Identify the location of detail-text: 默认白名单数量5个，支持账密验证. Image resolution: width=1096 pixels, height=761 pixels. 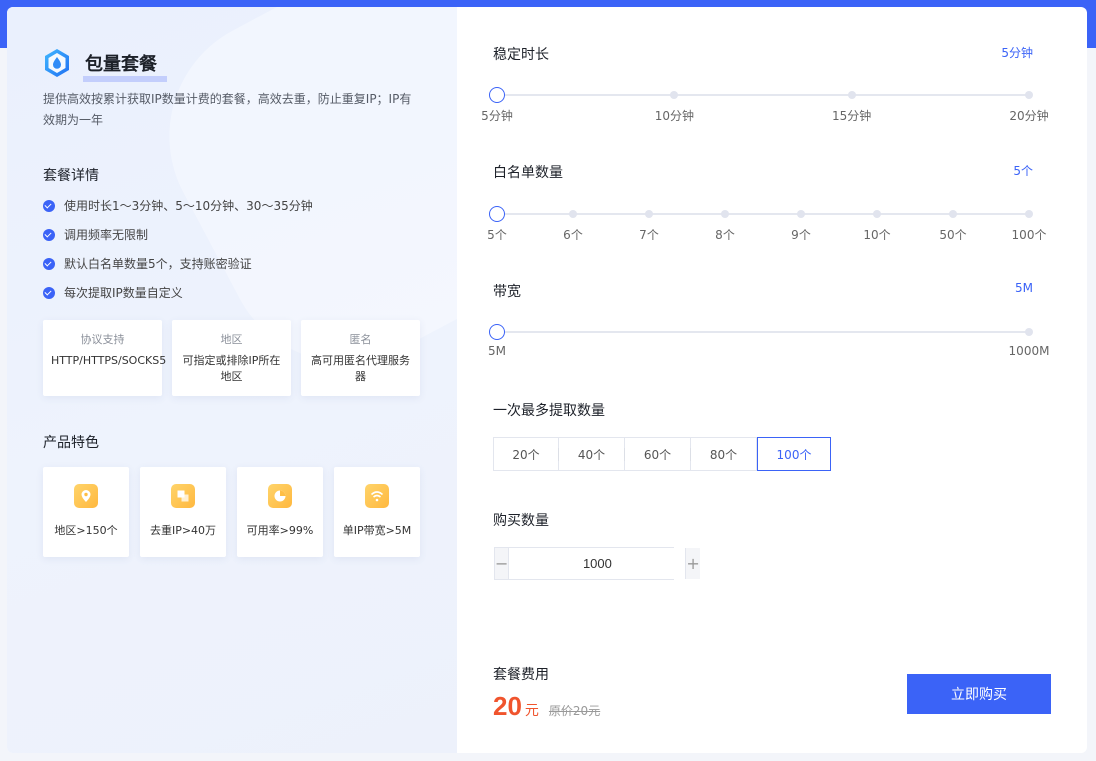
(158, 264).